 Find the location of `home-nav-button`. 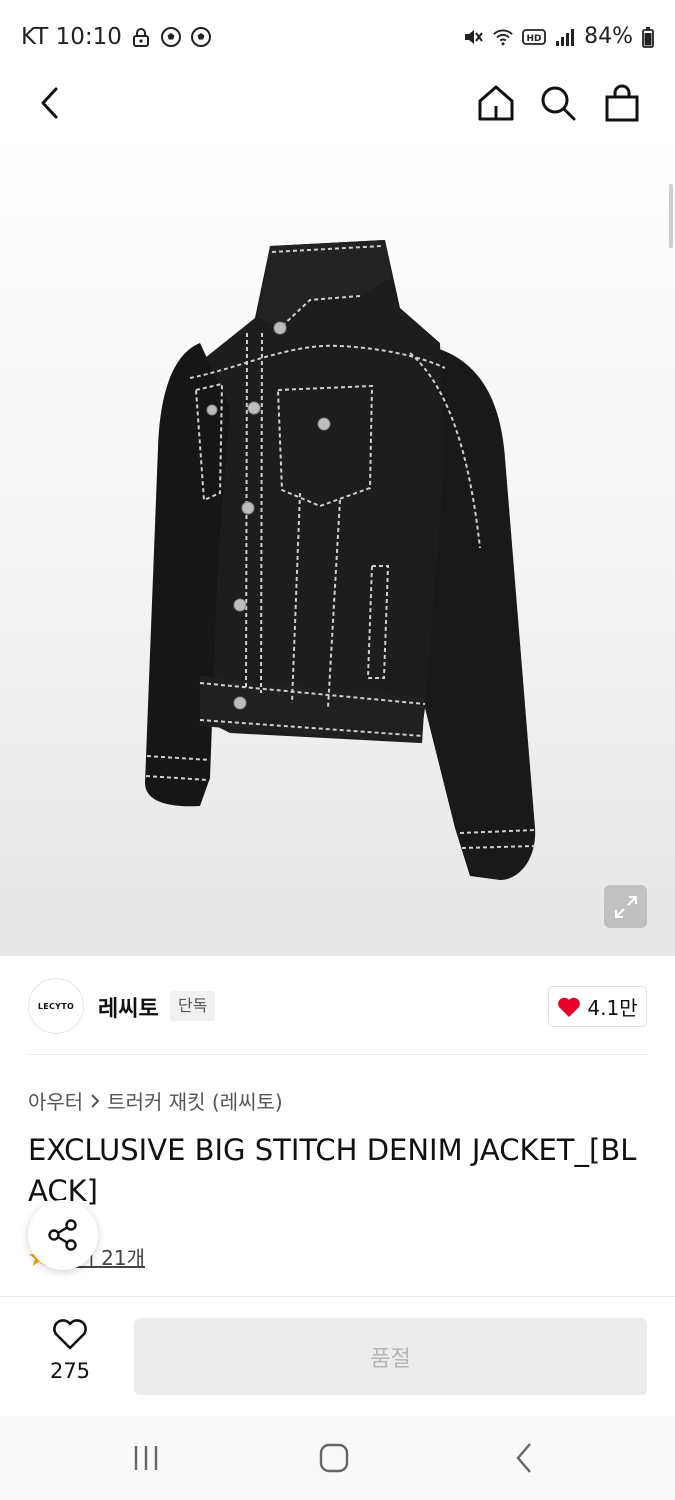

home-nav-button is located at coordinates (334, 1458).